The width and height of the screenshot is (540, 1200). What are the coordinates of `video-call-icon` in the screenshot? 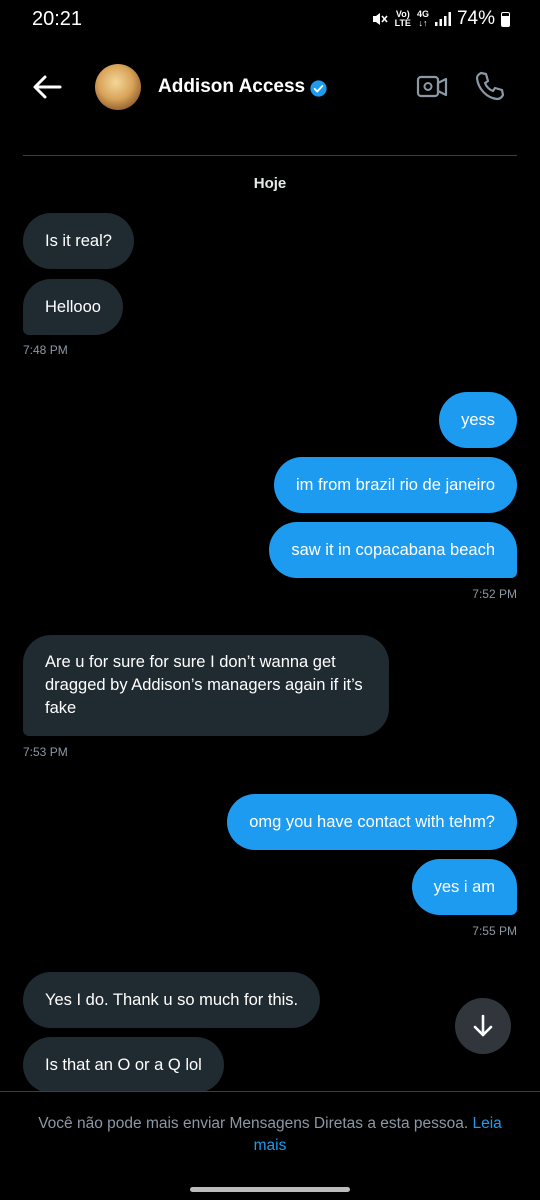 It's located at (432, 87).